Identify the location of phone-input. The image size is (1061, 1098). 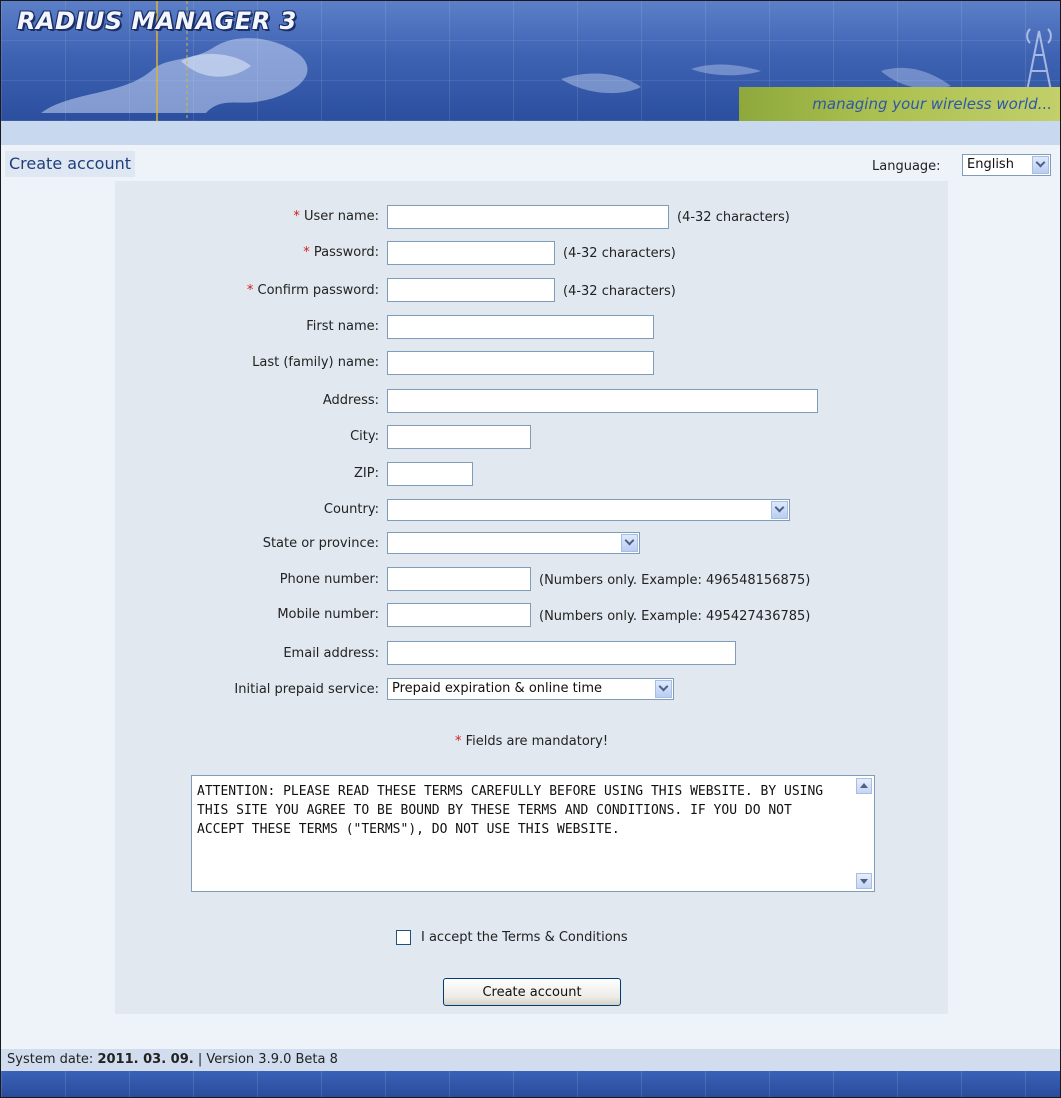
(459, 579).